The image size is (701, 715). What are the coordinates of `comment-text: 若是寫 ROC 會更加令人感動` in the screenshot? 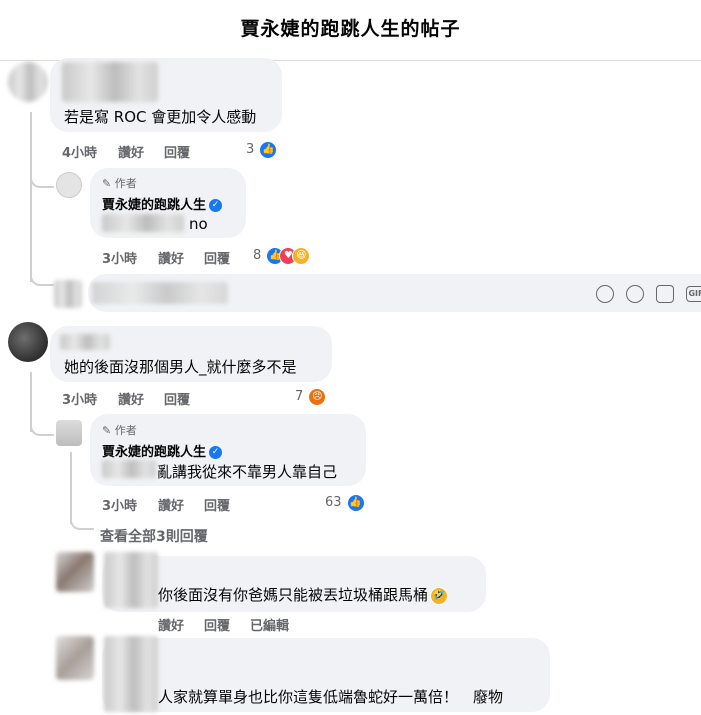 It's located at (160, 117).